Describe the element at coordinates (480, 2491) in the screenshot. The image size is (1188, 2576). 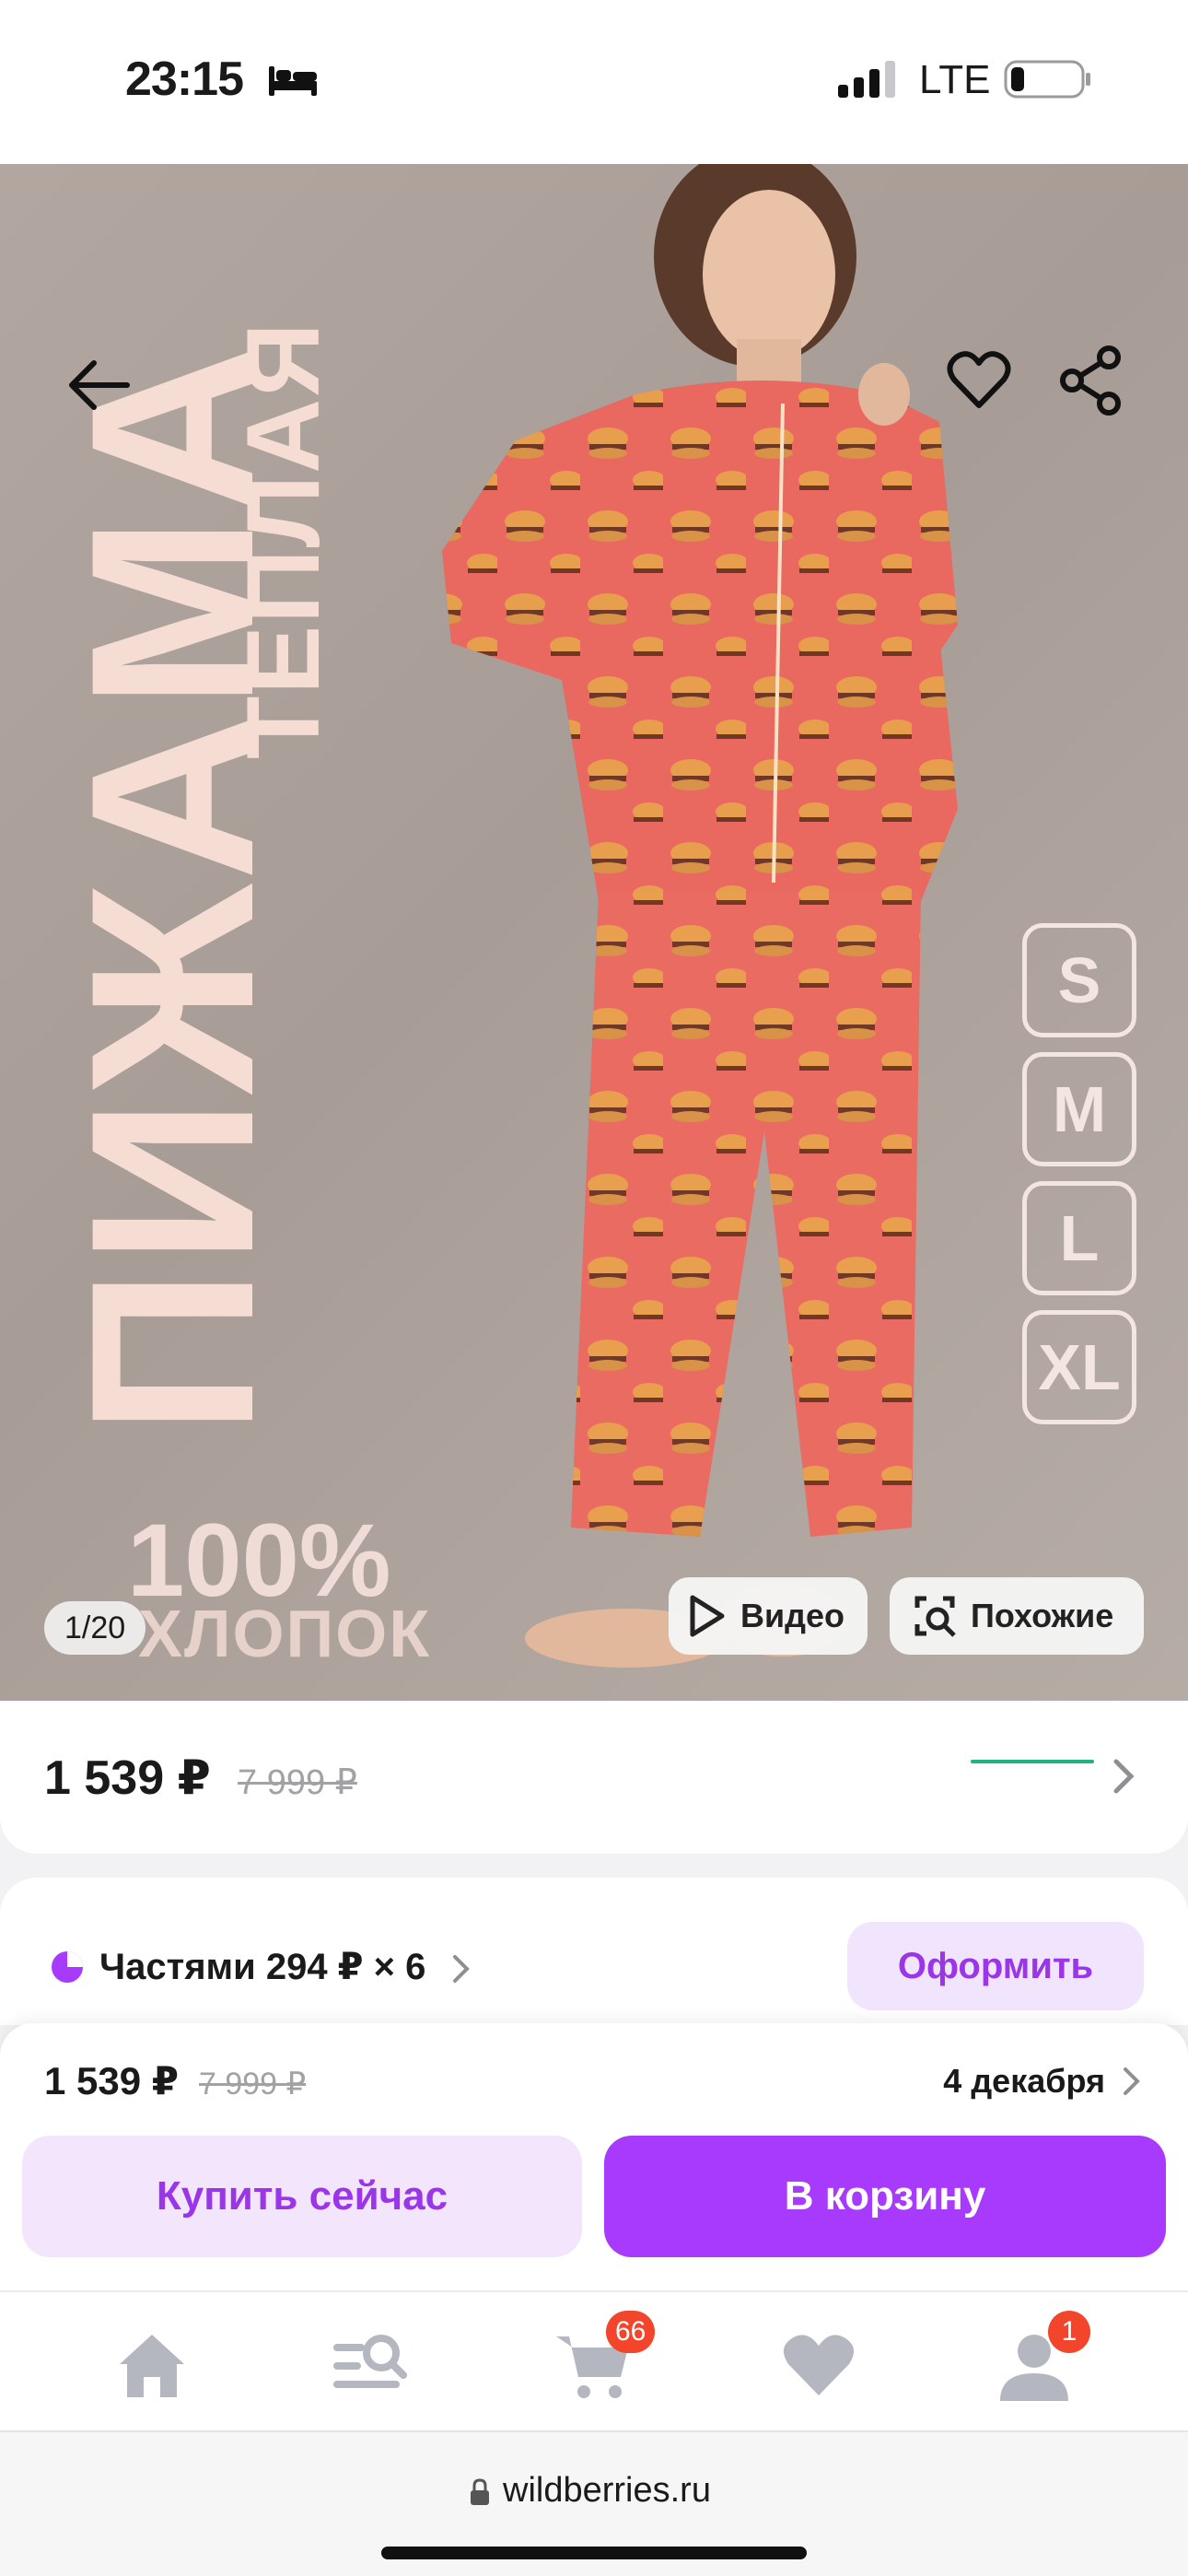
I see `lock-icon` at that location.